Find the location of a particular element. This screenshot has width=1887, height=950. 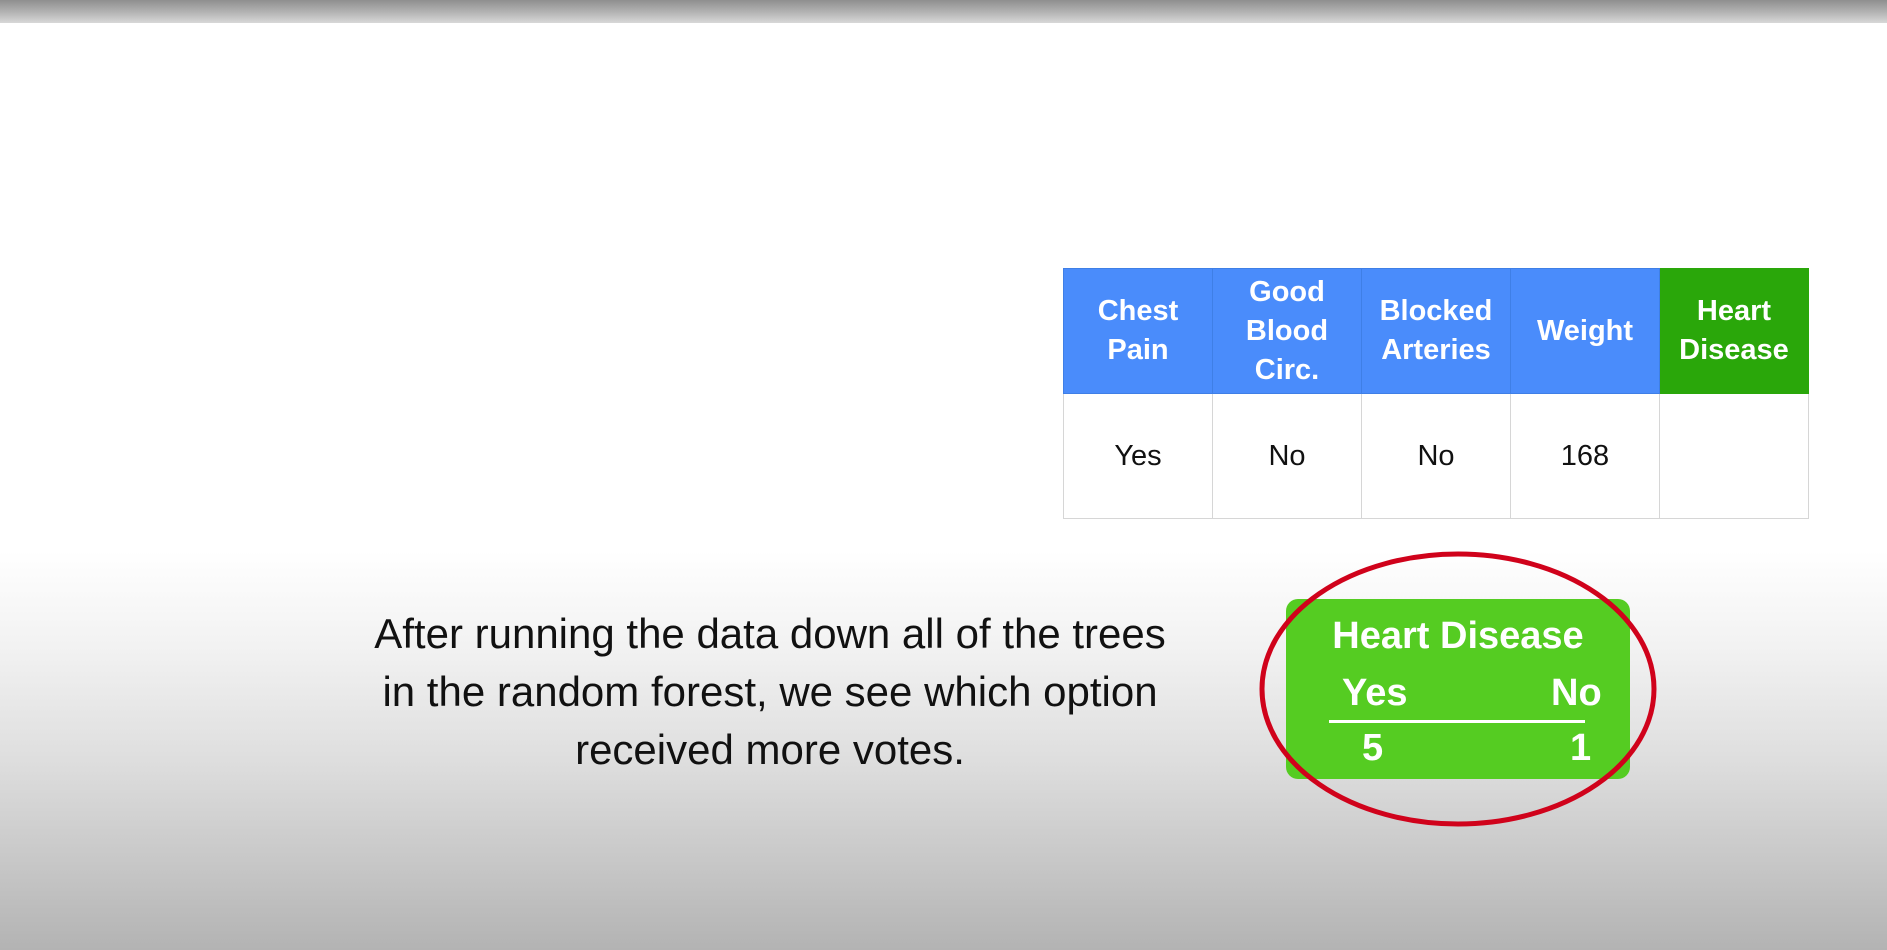

cell-heart-disease is located at coordinates (1734, 456).